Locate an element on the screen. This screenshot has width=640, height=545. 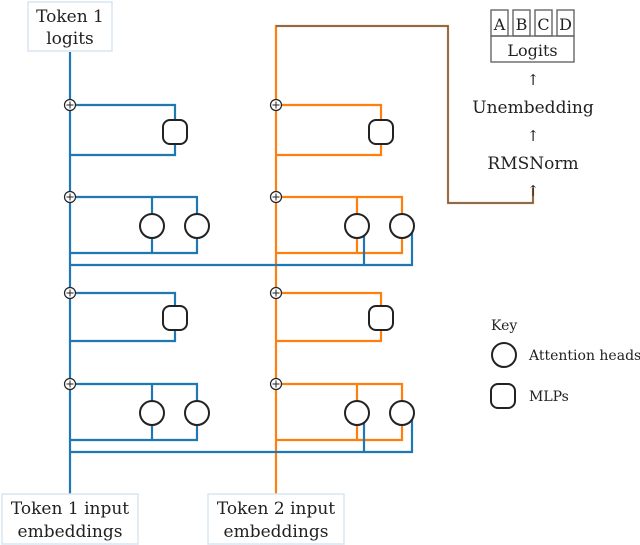
token1-input-box: Token 1 input embeddings is located at coordinates (70, 519).